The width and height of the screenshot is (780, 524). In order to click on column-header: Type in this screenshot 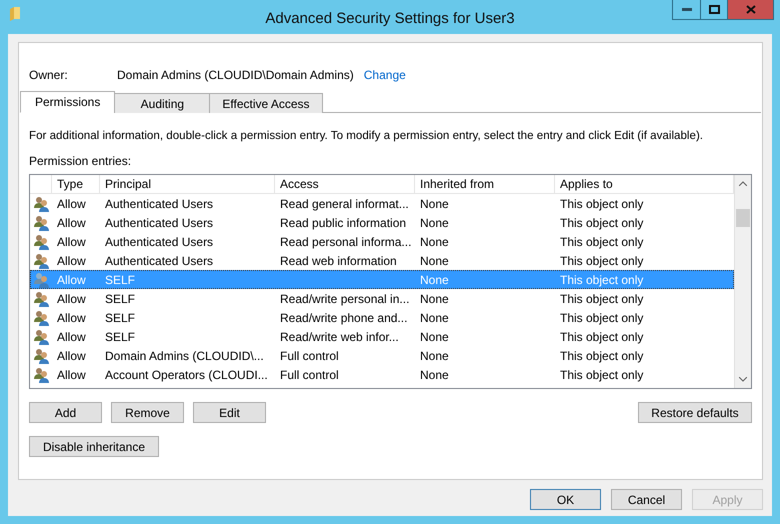, I will do `click(76, 184)`.